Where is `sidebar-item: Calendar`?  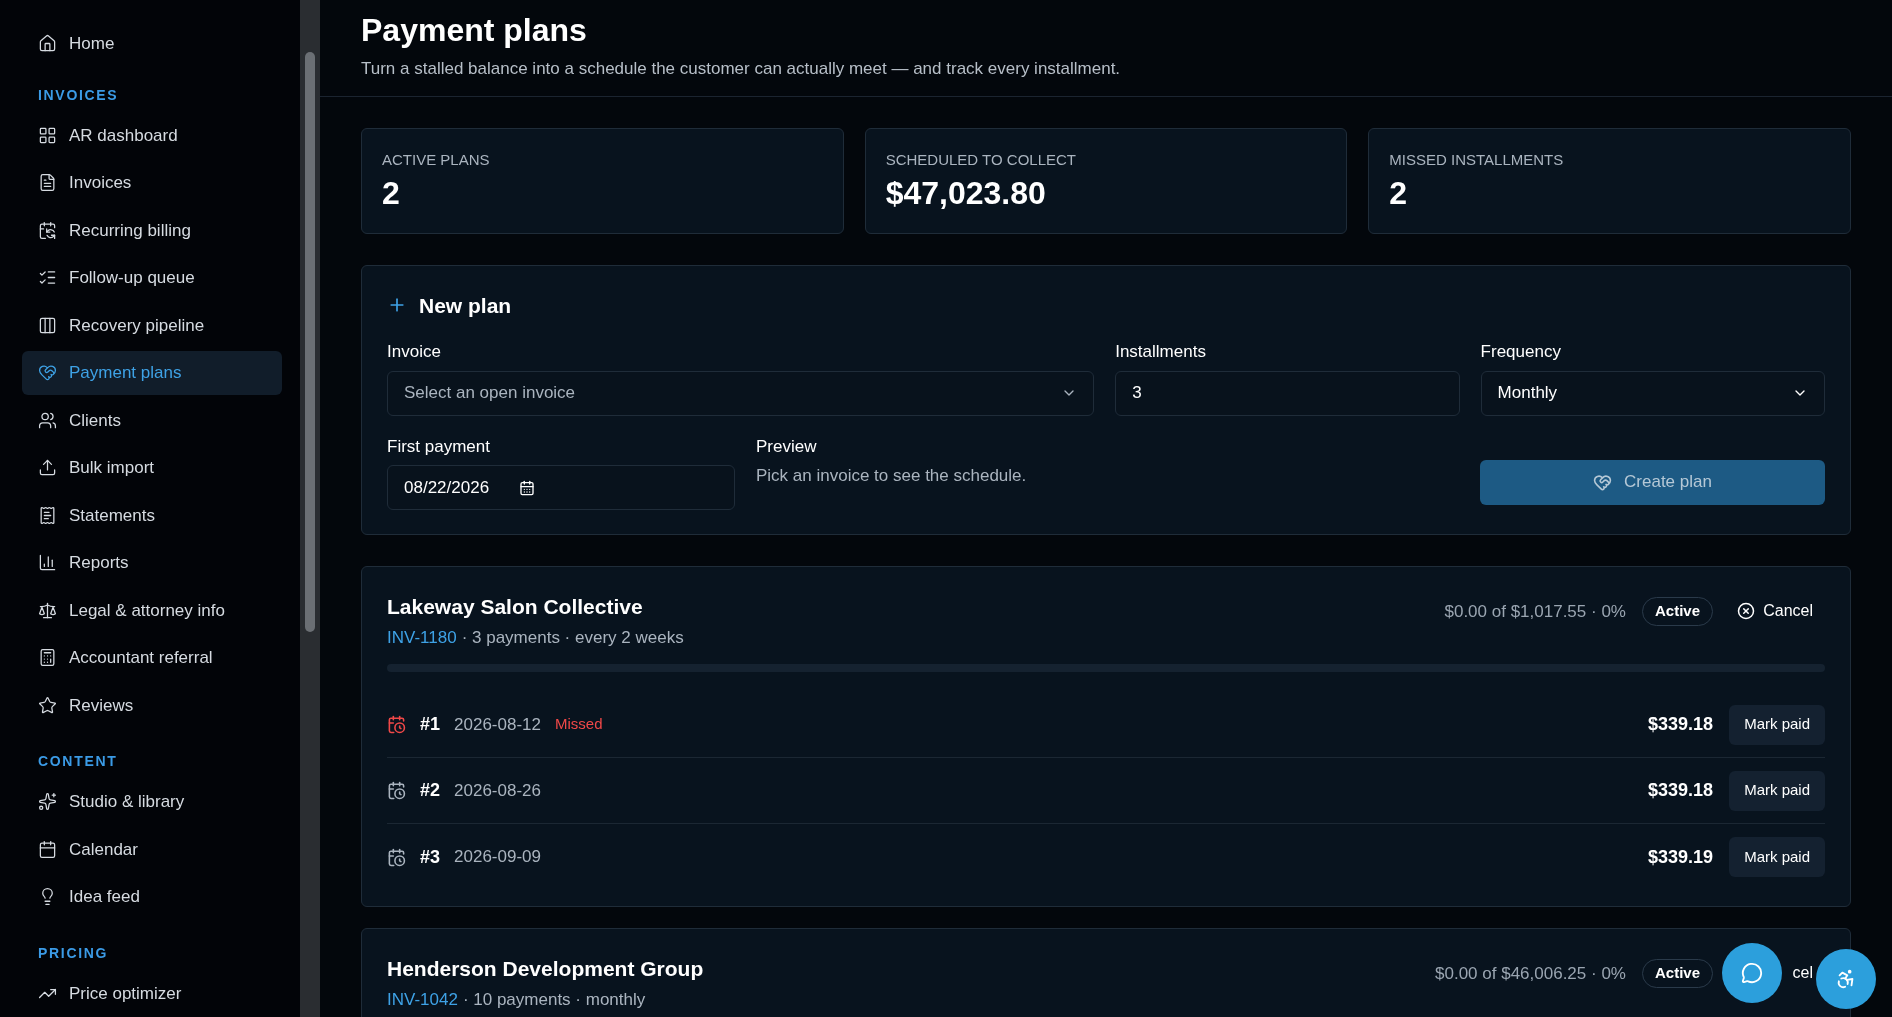
sidebar-item: Calendar is located at coordinates (152, 849).